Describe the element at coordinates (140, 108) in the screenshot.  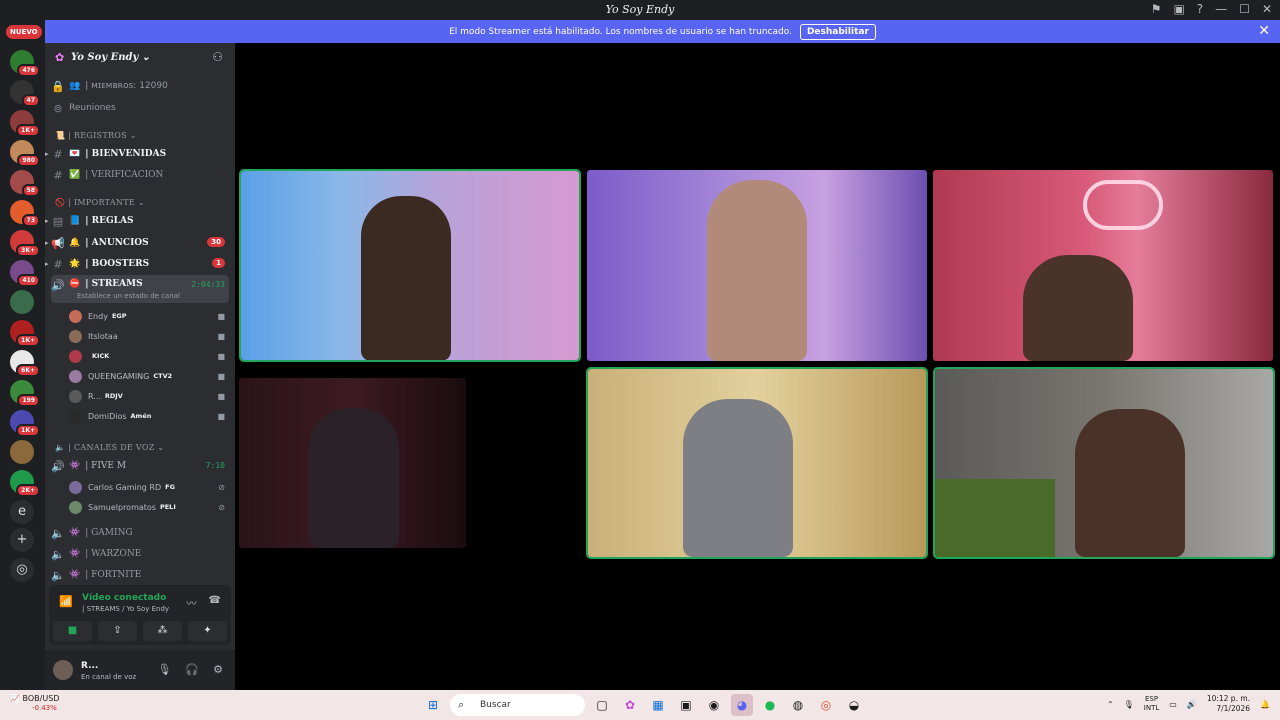
I see `meetings-channel: ⊚ Reuniones` at that location.